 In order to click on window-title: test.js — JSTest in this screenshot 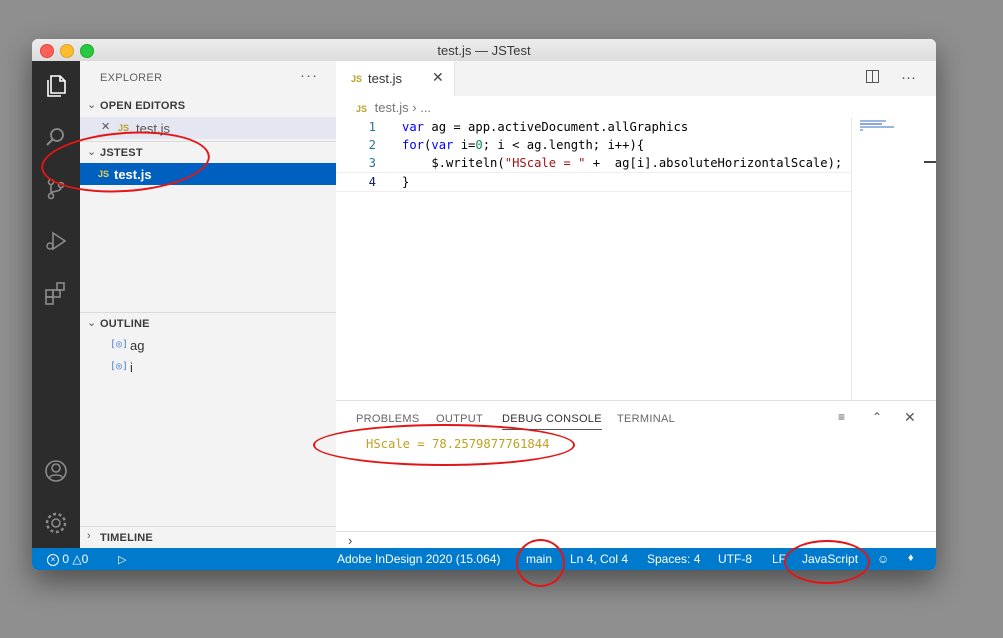, I will do `click(484, 50)`.